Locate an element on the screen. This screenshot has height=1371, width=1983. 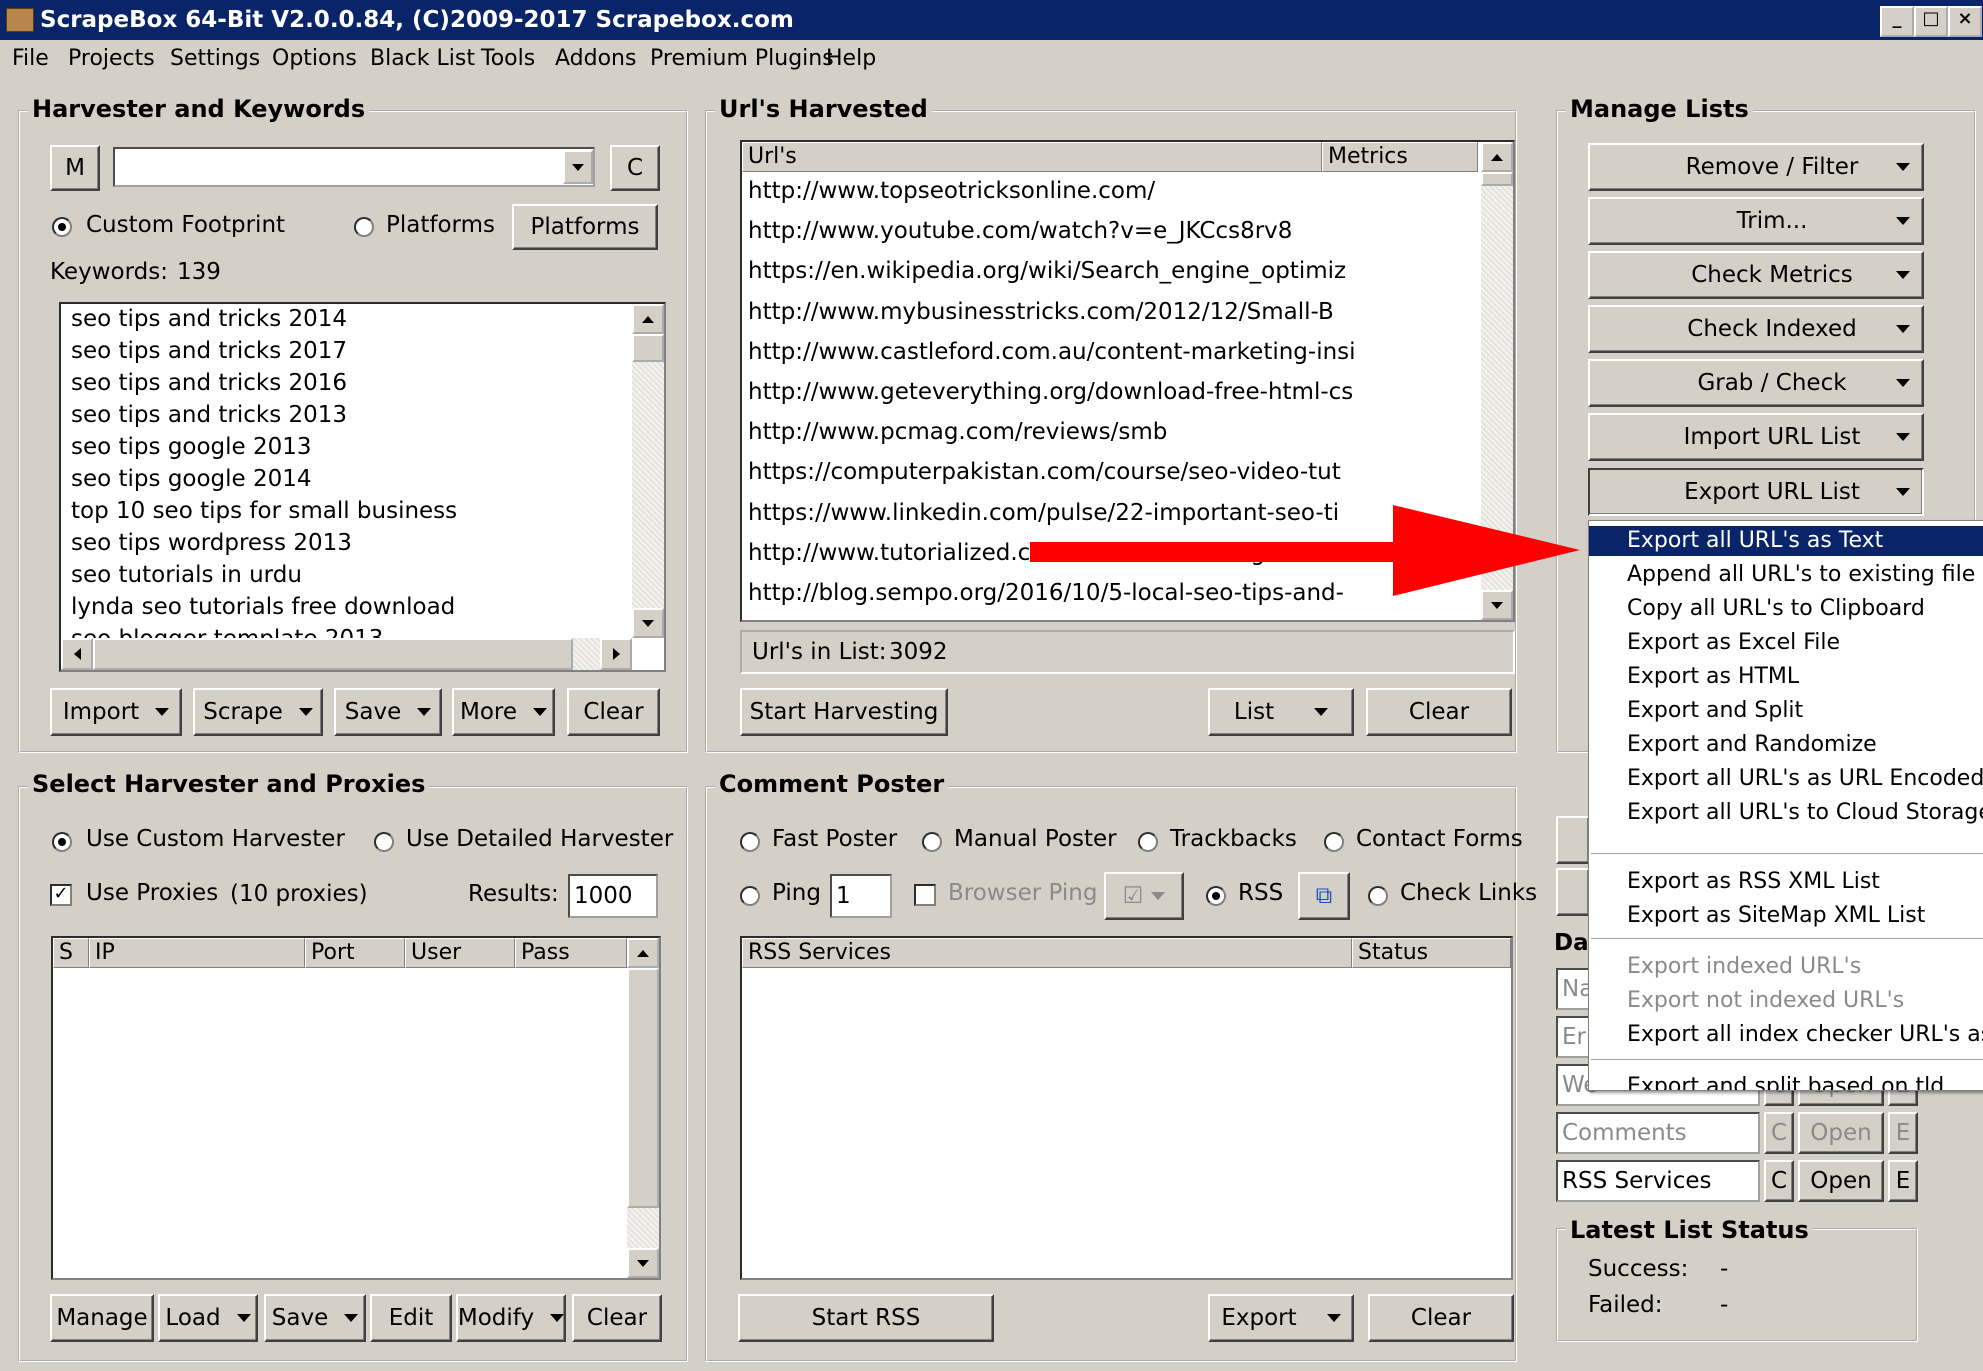
column-header-ip: IP is located at coordinates (197, 953).